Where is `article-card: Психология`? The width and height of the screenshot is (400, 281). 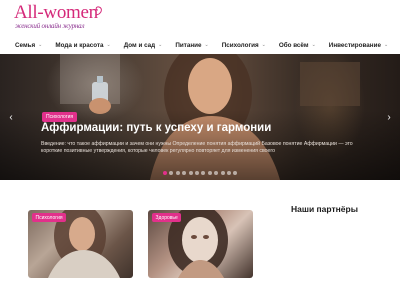 article-card: Психология is located at coordinates (80, 244).